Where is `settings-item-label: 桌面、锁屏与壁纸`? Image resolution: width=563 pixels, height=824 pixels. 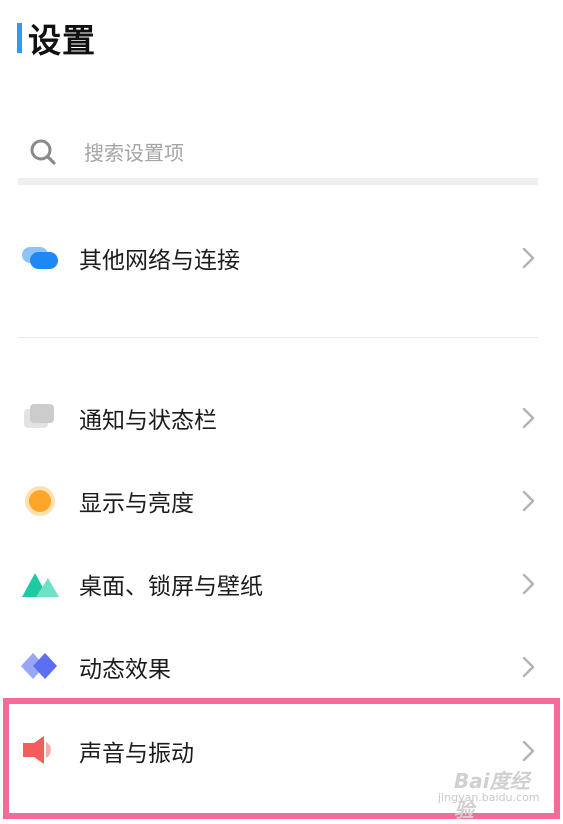 settings-item-label: 桌面、锁屏与壁纸 is located at coordinates (171, 587).